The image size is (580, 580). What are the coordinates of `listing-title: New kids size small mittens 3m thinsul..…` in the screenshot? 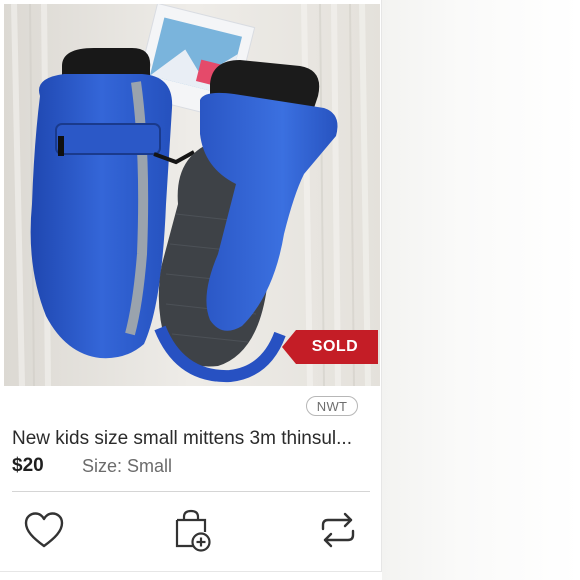 It's located at (192, 439).